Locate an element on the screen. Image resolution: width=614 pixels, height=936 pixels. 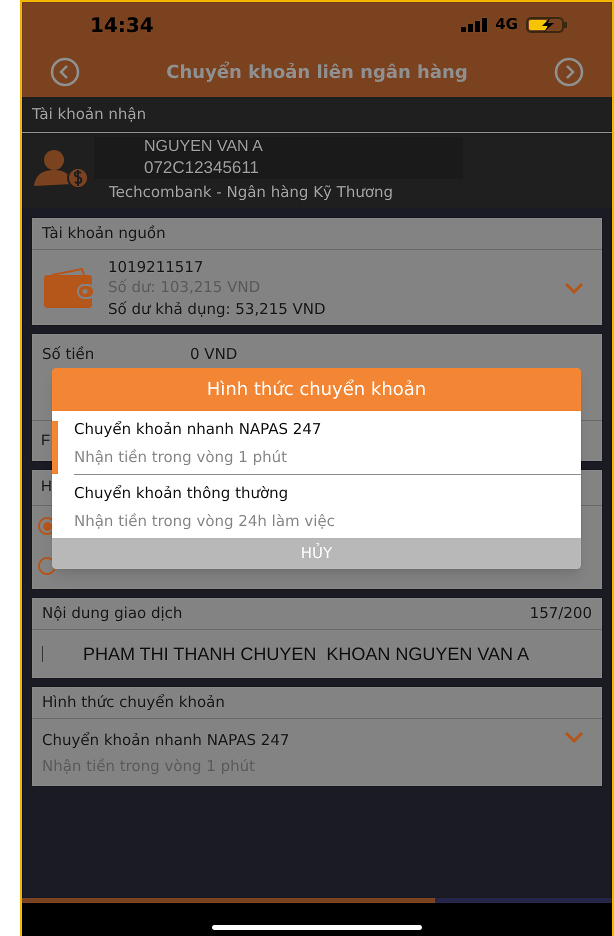
back-icon is located at coordinates (65, 72).